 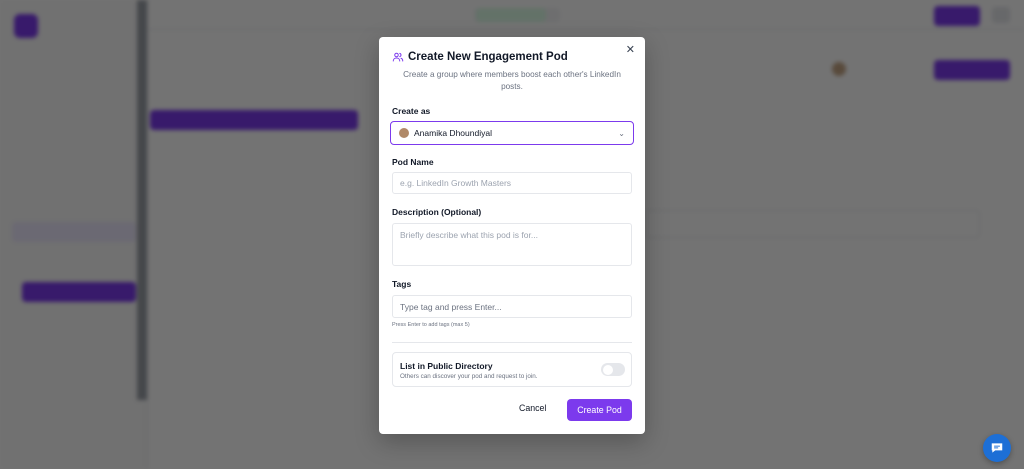 I want to click on chat-bubble-icon, so click(x=997, y=448).